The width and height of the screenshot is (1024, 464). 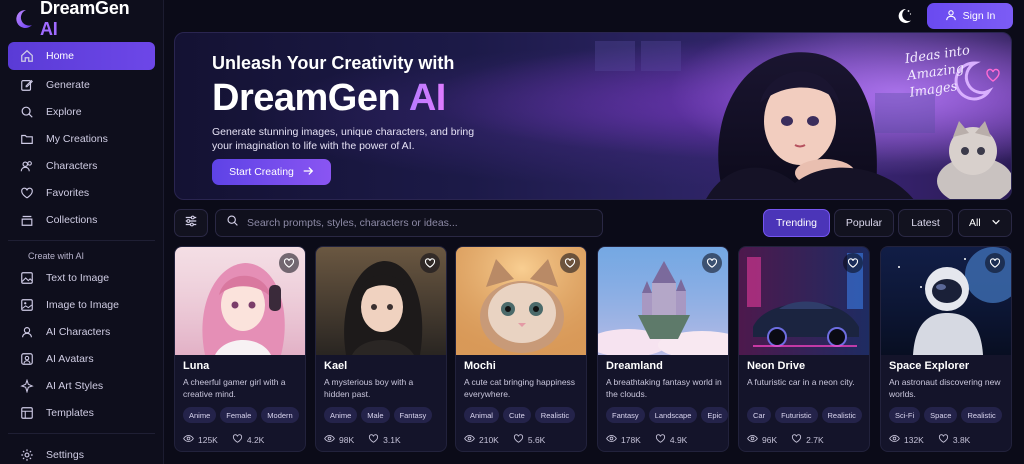 What do you see at coordinates (796, 415) in the screenshot?
I see `tag-chip: Futuristic` at bounding box center [796, 415].